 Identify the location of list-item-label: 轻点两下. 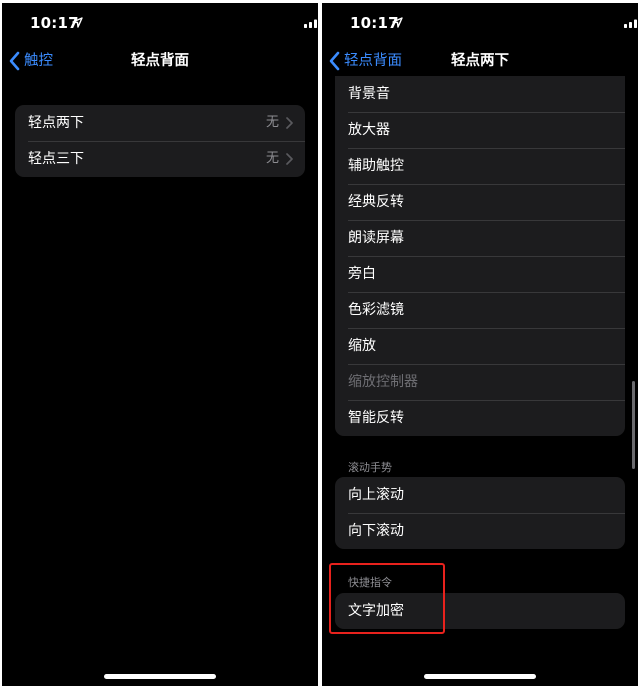
(56, 123).